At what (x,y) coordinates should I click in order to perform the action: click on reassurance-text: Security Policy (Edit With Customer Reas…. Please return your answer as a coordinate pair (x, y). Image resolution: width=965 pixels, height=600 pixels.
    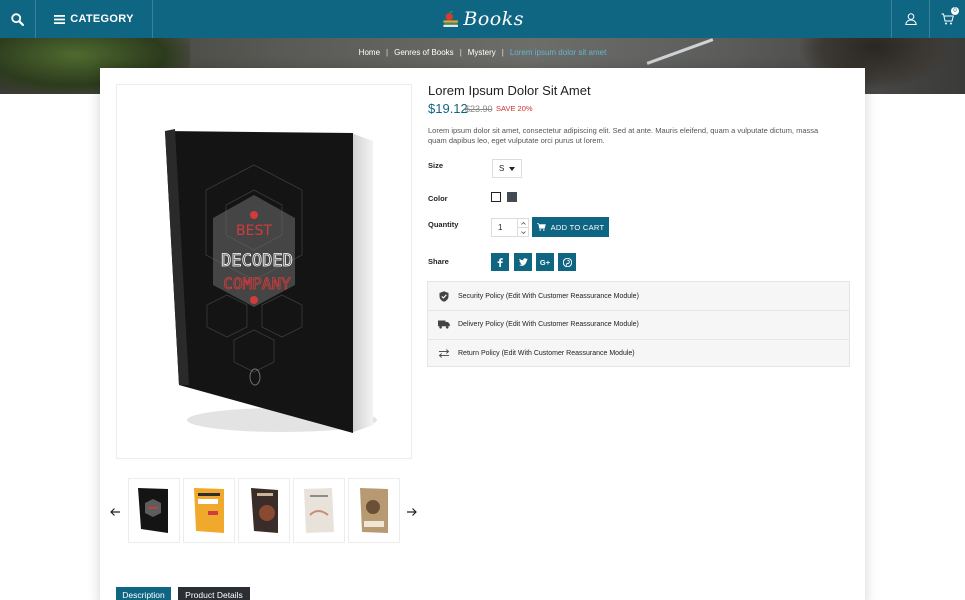
    Looking at the image, I should click on (548, 296).